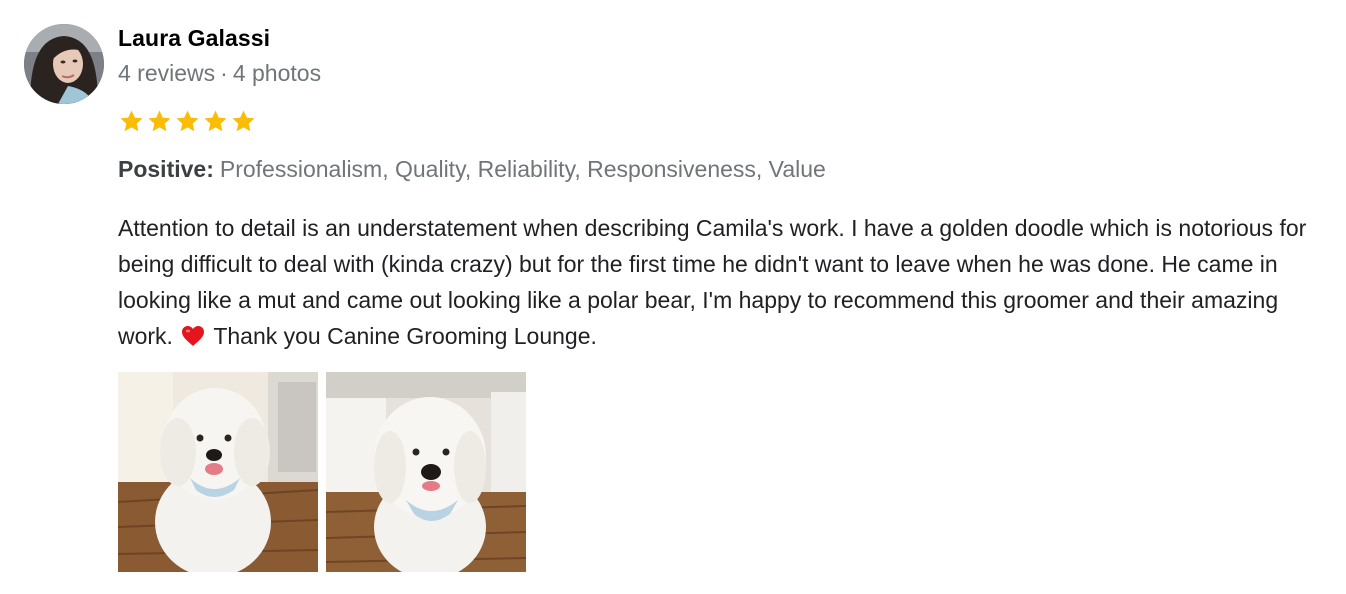 The height and width of the screenshot is (594, 1346). Describe the element at coordinates (167, 73) in the screenshot. I see `review-count: 4 reviews` at that location.